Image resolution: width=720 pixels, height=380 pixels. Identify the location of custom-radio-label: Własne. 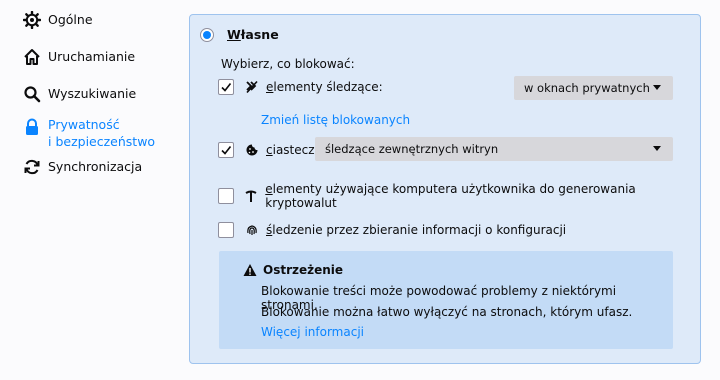
(253, 34).